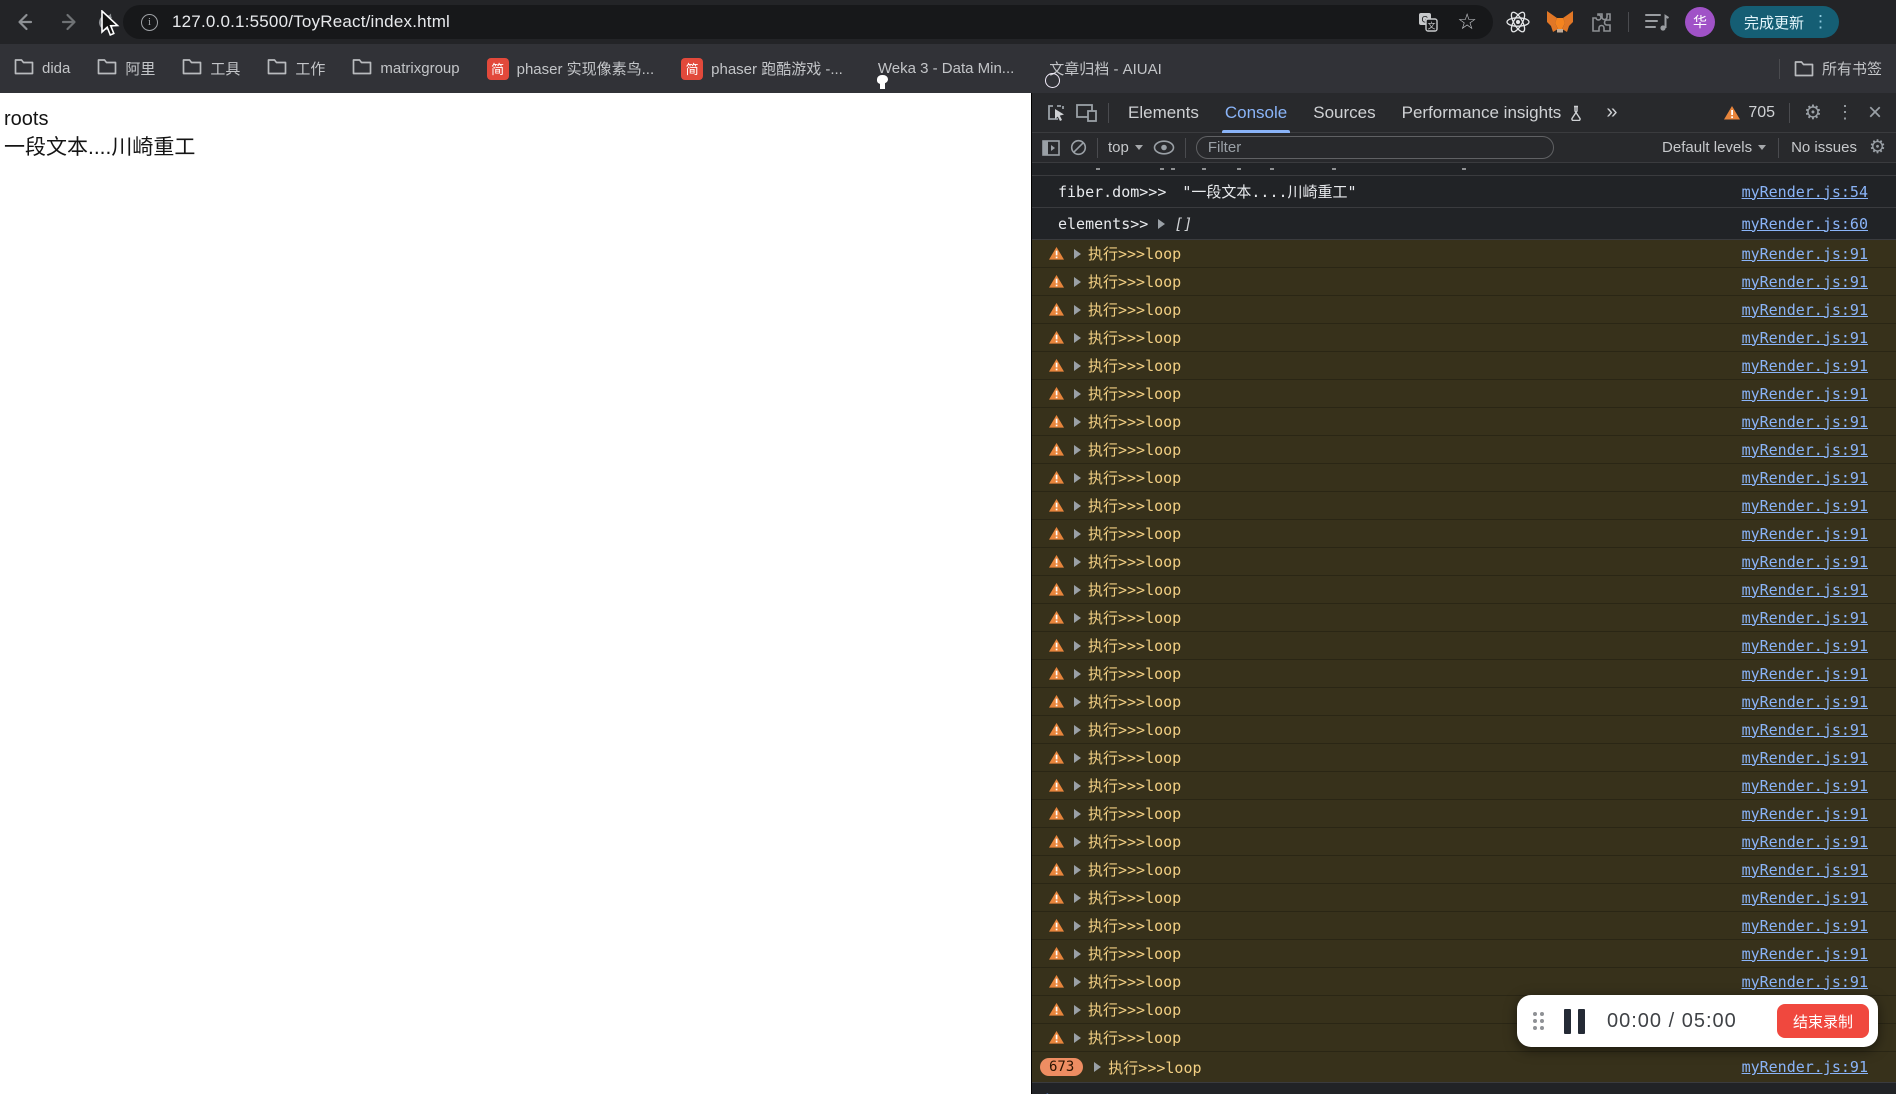 This screenshot has height=1094, width=1896. What do you see at coordinates (1574, 1021) in the screenshot?
I see `pause-recording-icon` at bounding box center [1574, 1021].